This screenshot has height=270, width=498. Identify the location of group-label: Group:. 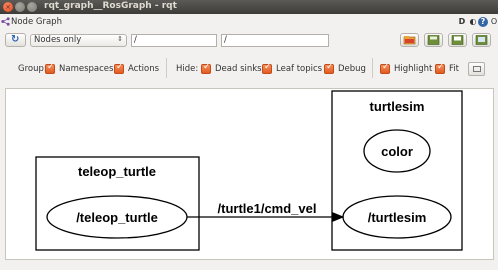
(32, 69).